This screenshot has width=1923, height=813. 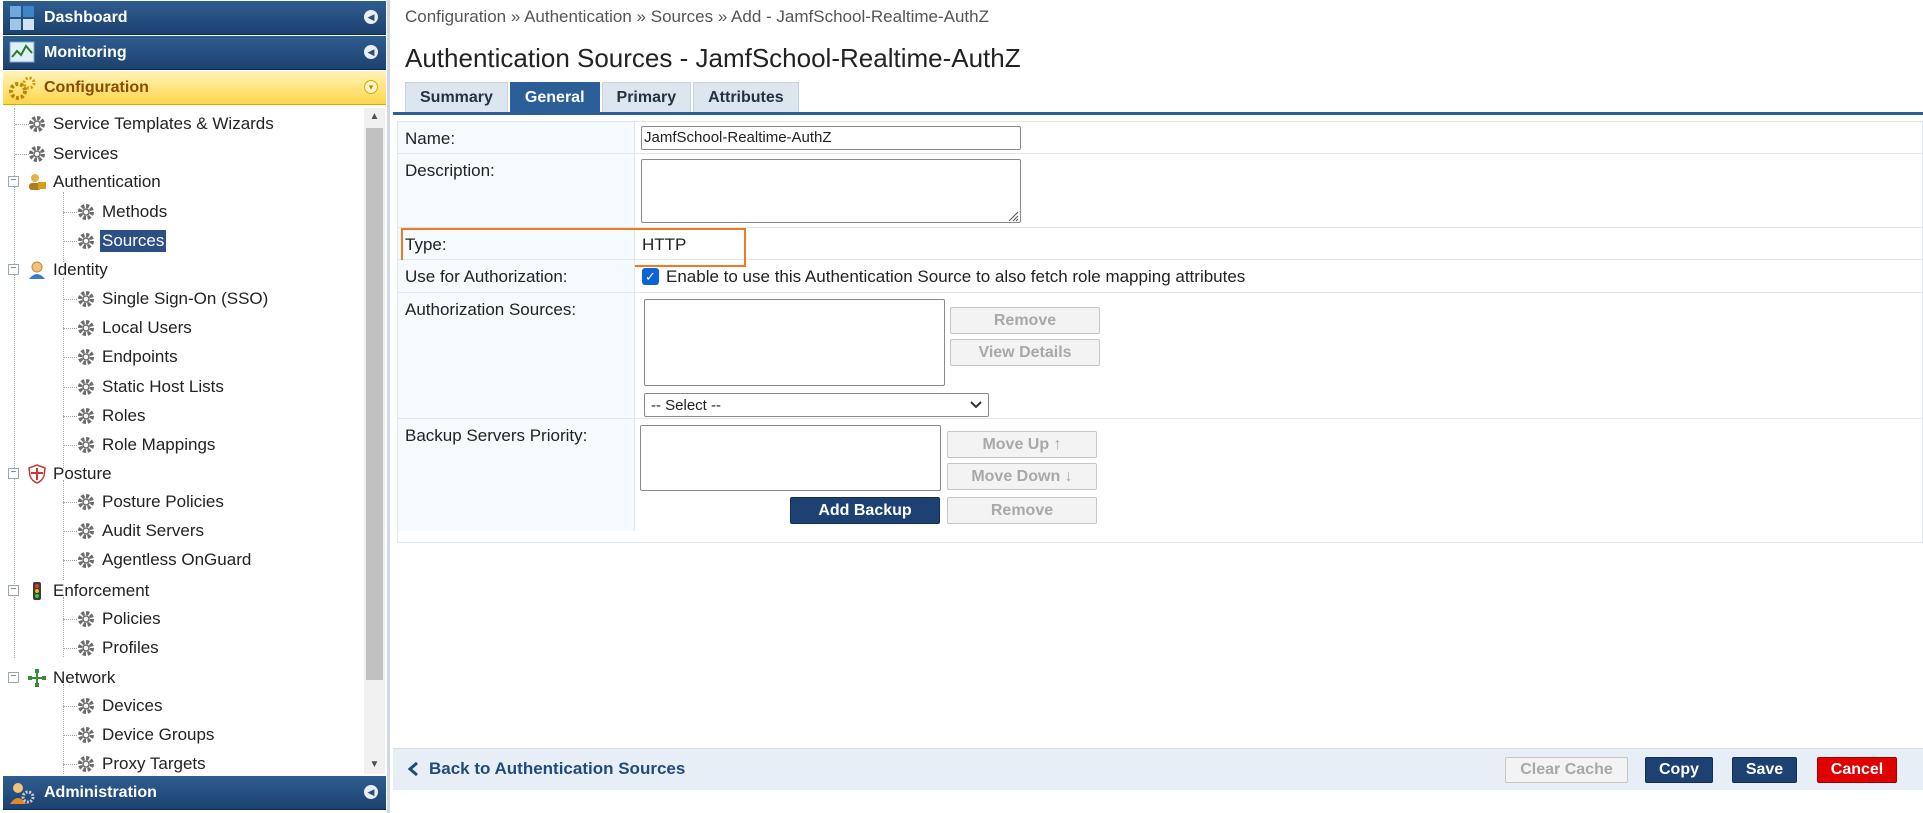 I want to click on tab-primary: Primary, so click(x=646, y=97).